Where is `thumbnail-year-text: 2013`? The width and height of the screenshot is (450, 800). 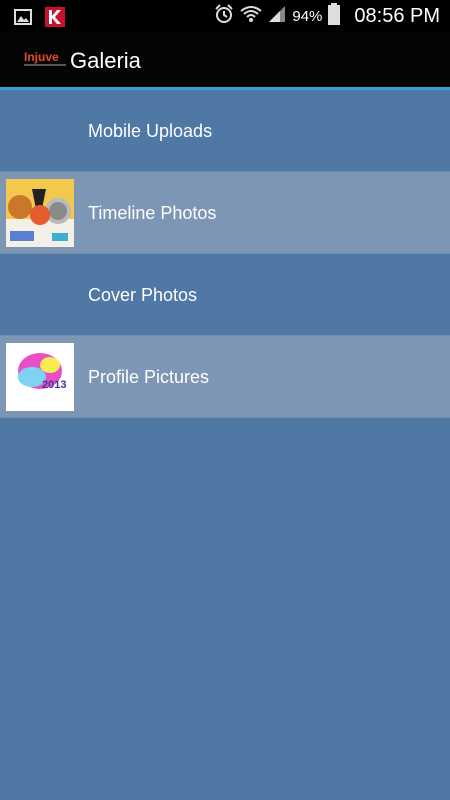 thumbnail-year-text: 2013 is located at coordinates (54, 385).